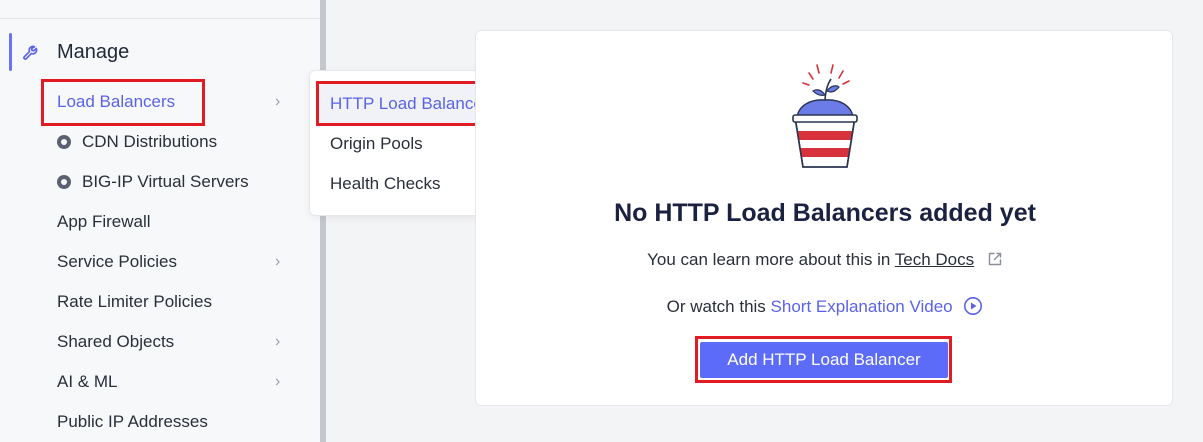 This screenshot has height=442, width=1203. What do you see at coordinates (177, 382) in the screenshot?
I see `sidebar-item-ai-ml: AI & ML ›` at bounding box center [177, 382].